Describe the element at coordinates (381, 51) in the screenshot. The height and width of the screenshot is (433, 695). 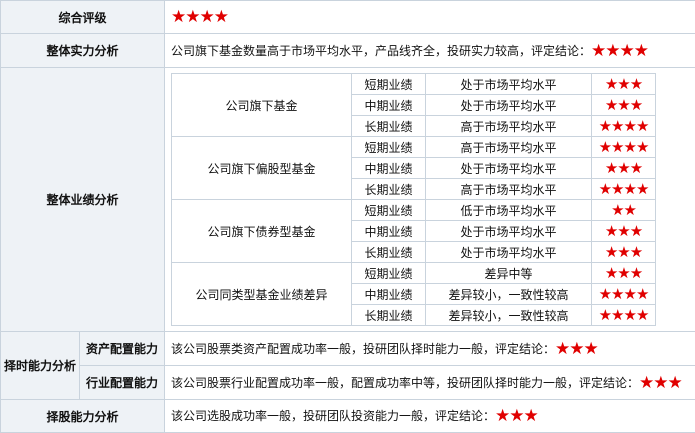
I see `strength-text: 公司旗下基金数量高于市场平均水平，产品线齐全，投研实力较高，评定结论：` at that location.